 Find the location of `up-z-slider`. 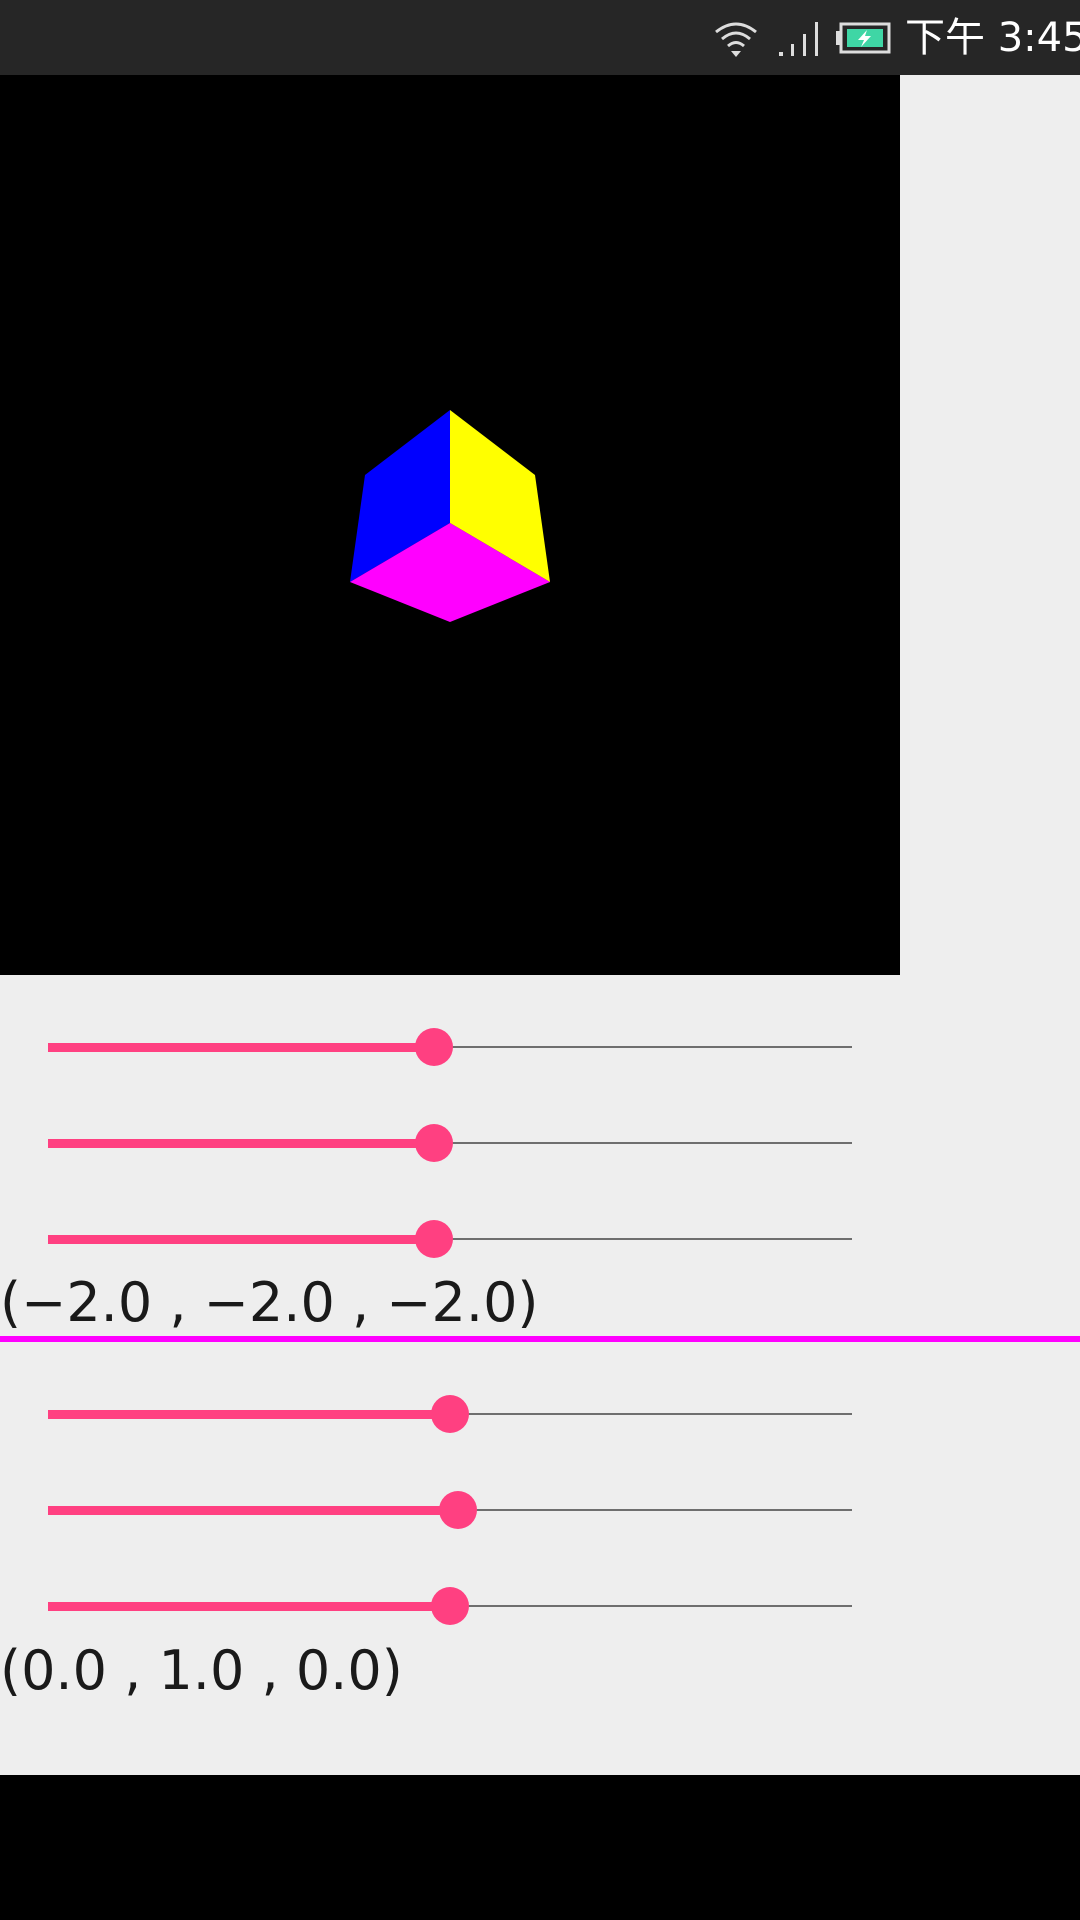

up-z-slider is located at coordinates (450, 1606).